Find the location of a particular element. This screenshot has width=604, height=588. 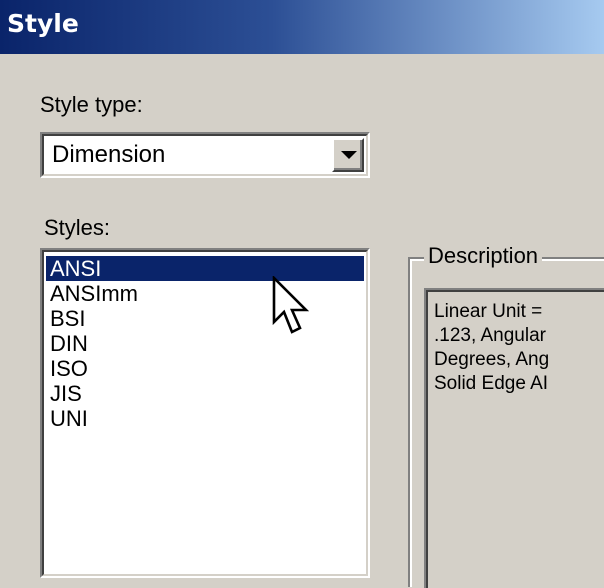

style-type-dropdown-button is located at coordinates (348, 155).